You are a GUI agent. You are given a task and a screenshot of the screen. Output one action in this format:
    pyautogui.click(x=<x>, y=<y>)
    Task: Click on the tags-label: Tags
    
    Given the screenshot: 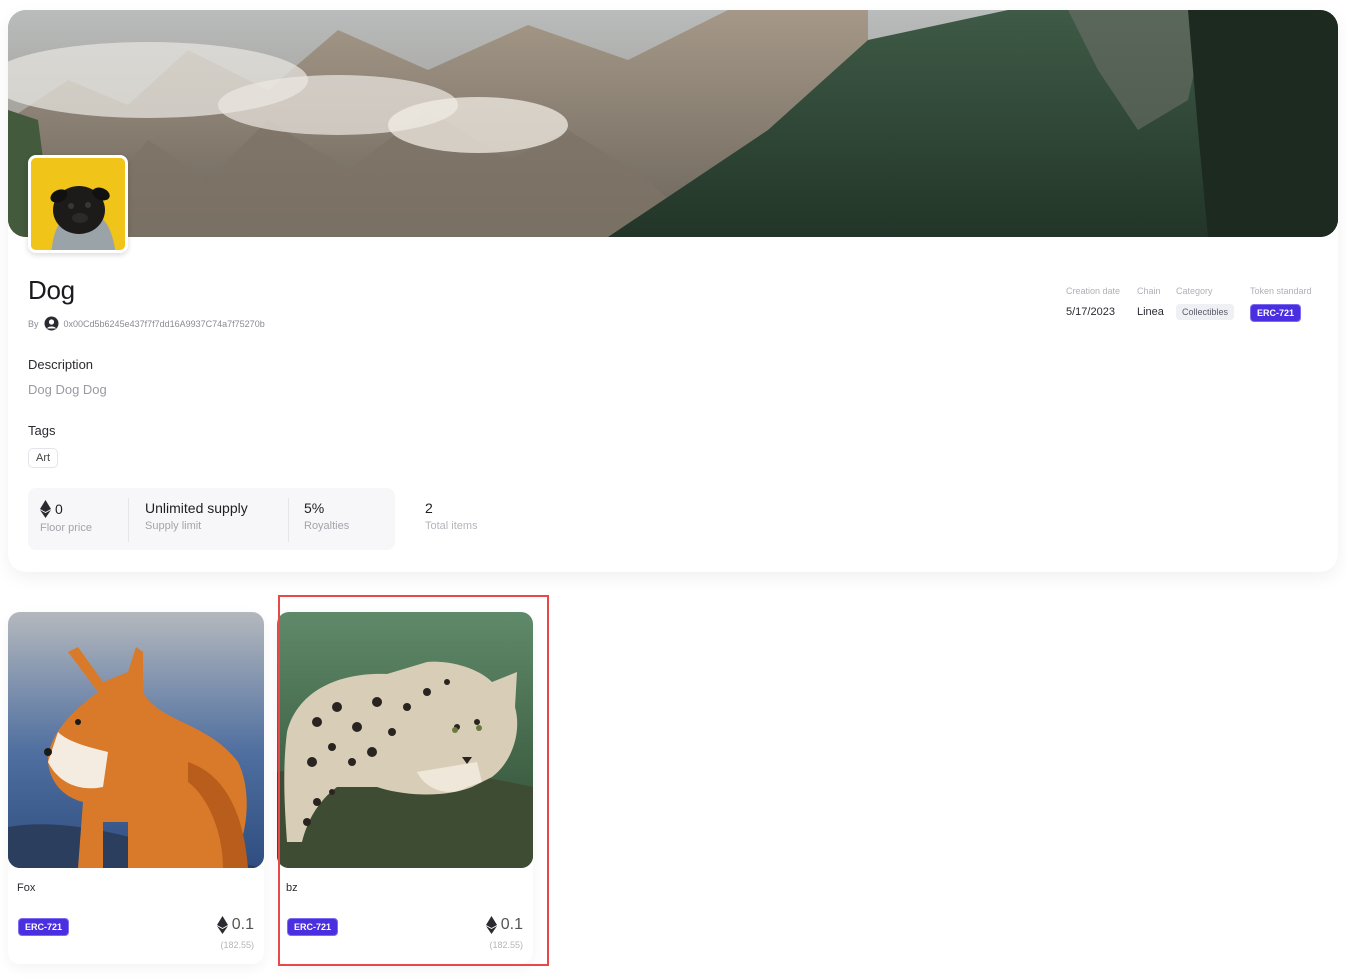 What is the action you would take?
    pyautogui.click(x=42, y=430)
    